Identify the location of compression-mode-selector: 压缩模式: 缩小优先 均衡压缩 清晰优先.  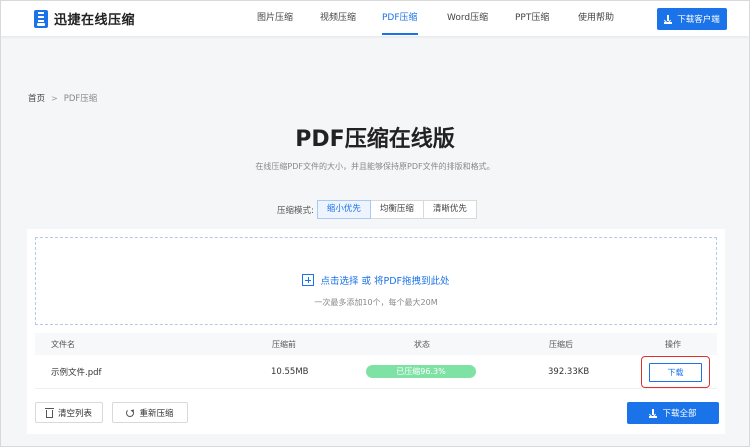
(377, 209).